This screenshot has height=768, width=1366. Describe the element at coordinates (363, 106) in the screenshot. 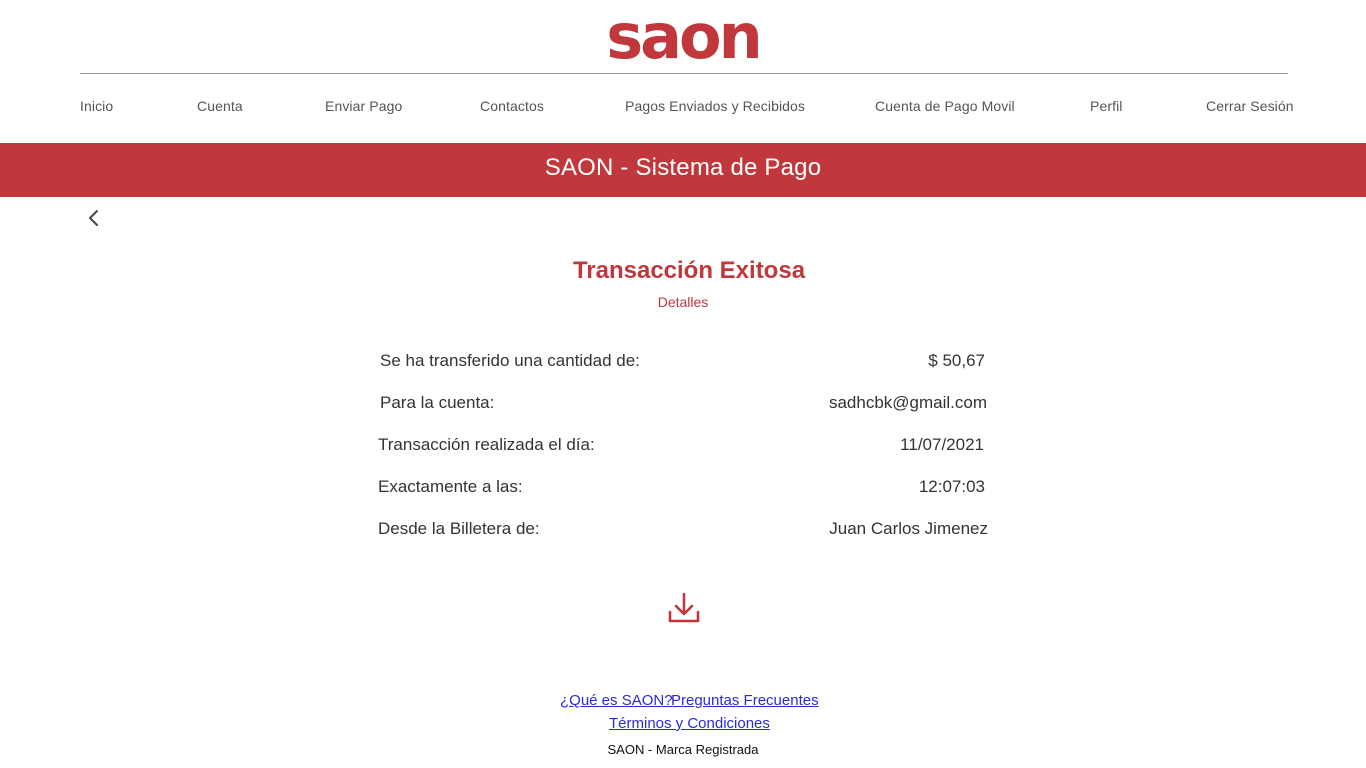

I see `nav-item-enviar-pago: Enviar Pago` at that location.